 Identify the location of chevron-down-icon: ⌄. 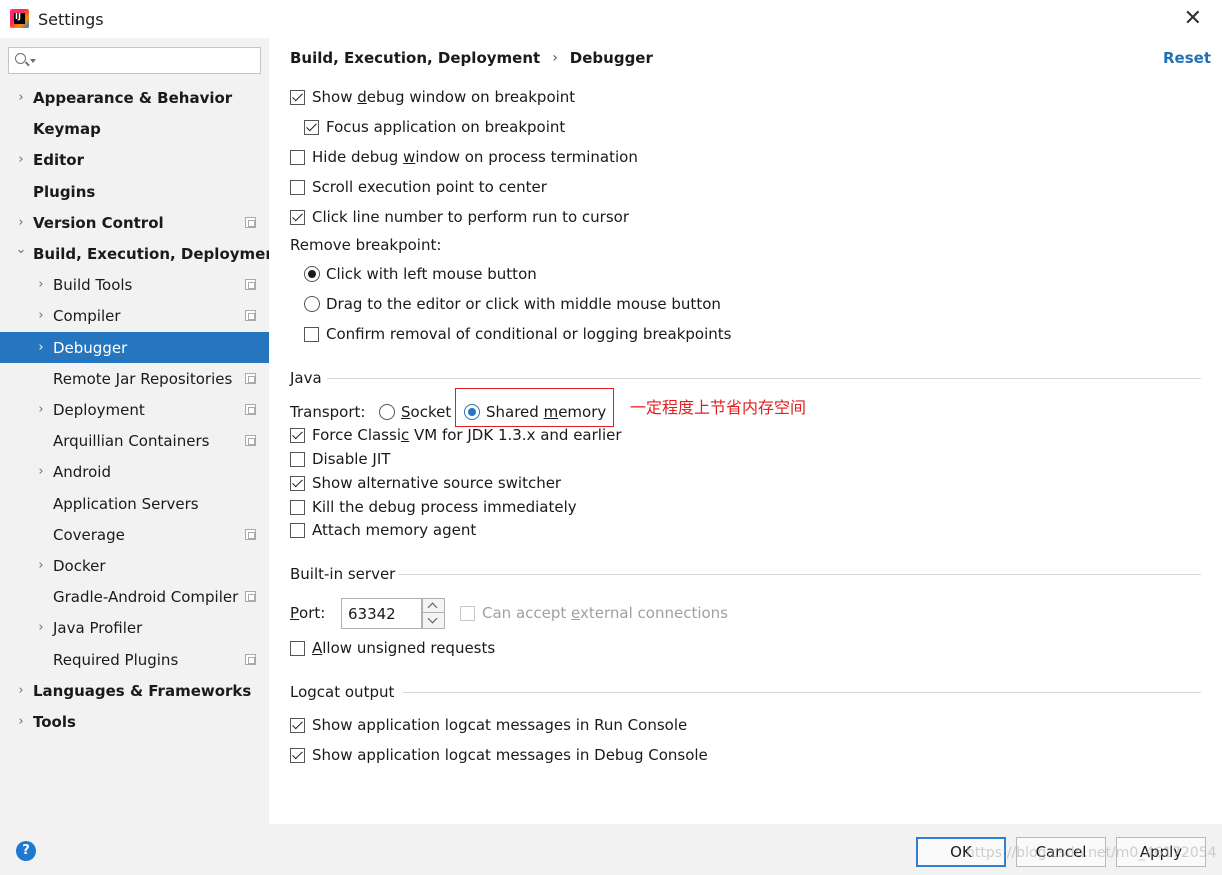
(21, 249).